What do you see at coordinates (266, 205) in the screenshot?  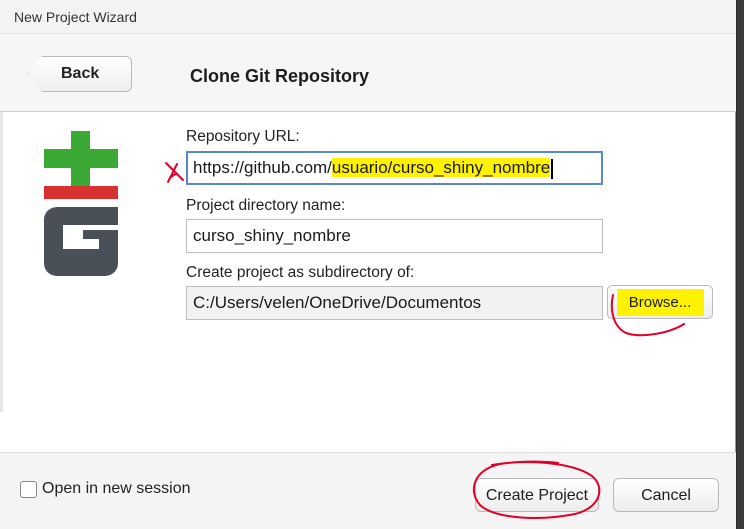 I see `project-directory-label: Project directory name:` at bounding box center [266, 205].